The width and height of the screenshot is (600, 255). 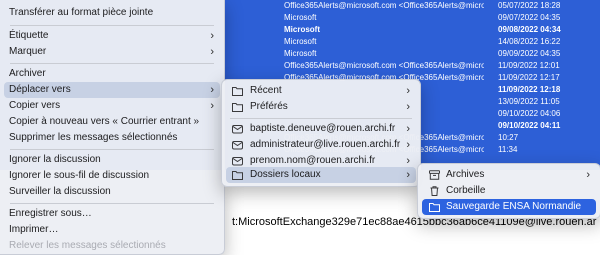 What do you see at coordinates (508, 149) in the screenshot?
I see `message-date: 11:34` at bounding box center [508, 149].